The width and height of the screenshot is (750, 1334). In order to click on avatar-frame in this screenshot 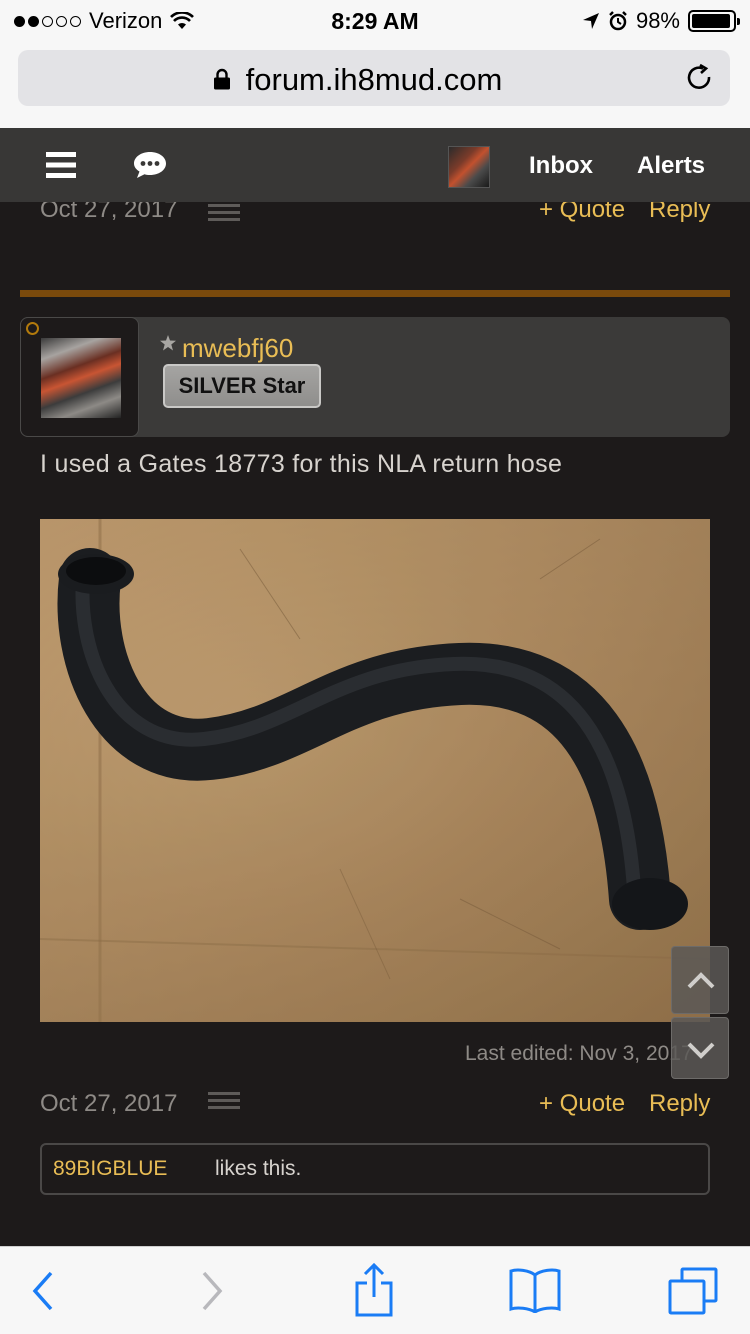, I will do `click(79, 377)`.